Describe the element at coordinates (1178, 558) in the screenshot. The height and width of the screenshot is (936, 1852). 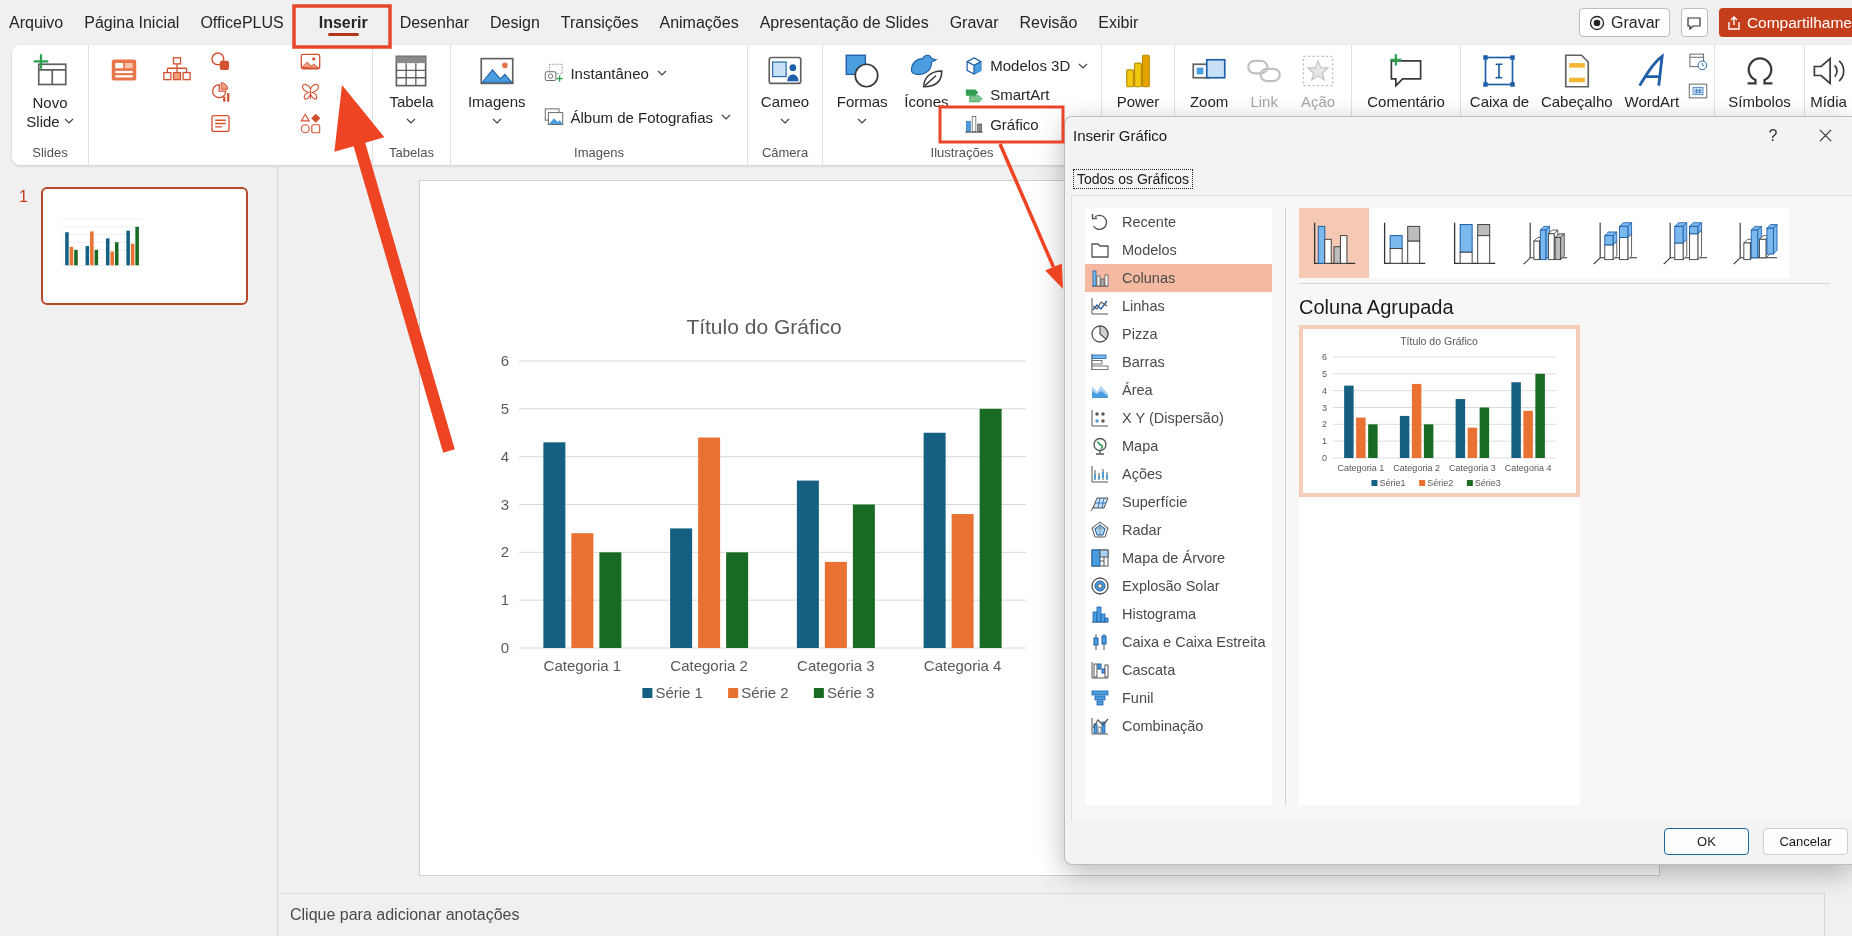
I see `chart-category-item: Mapa de Árvore` at that location.